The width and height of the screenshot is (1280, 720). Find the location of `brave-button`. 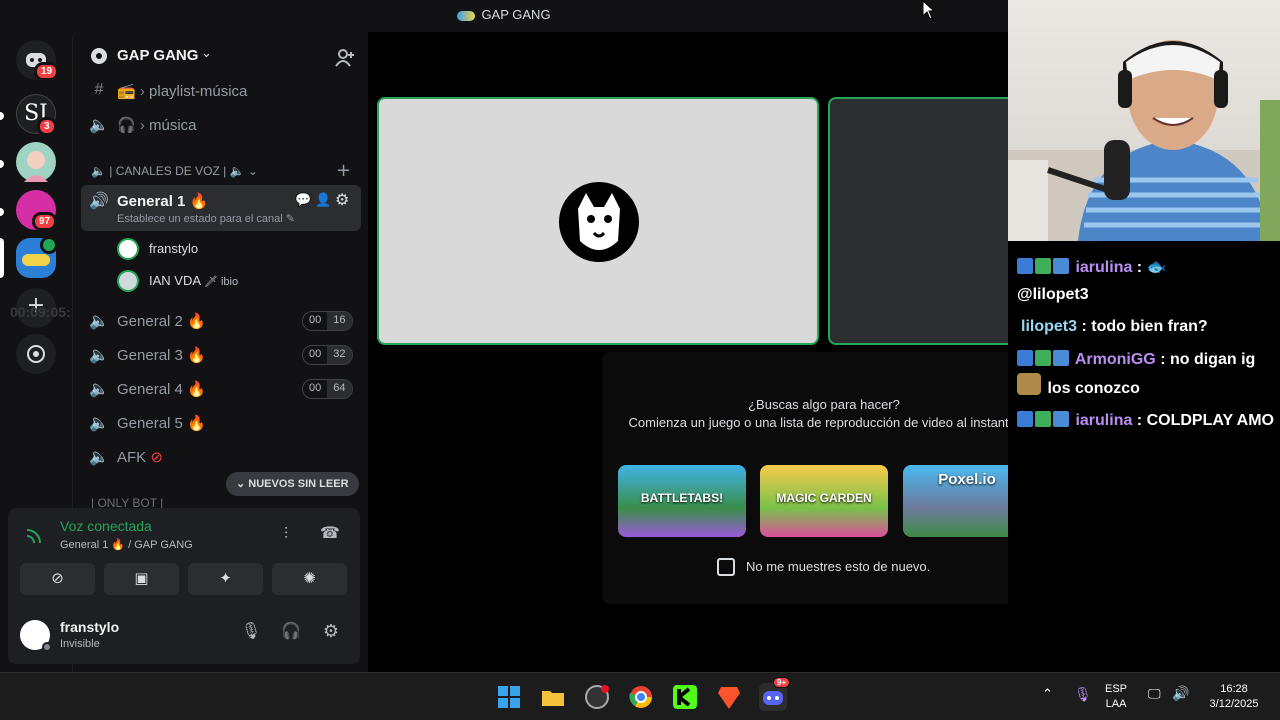

brave-button is located at coordinates (729, 697).